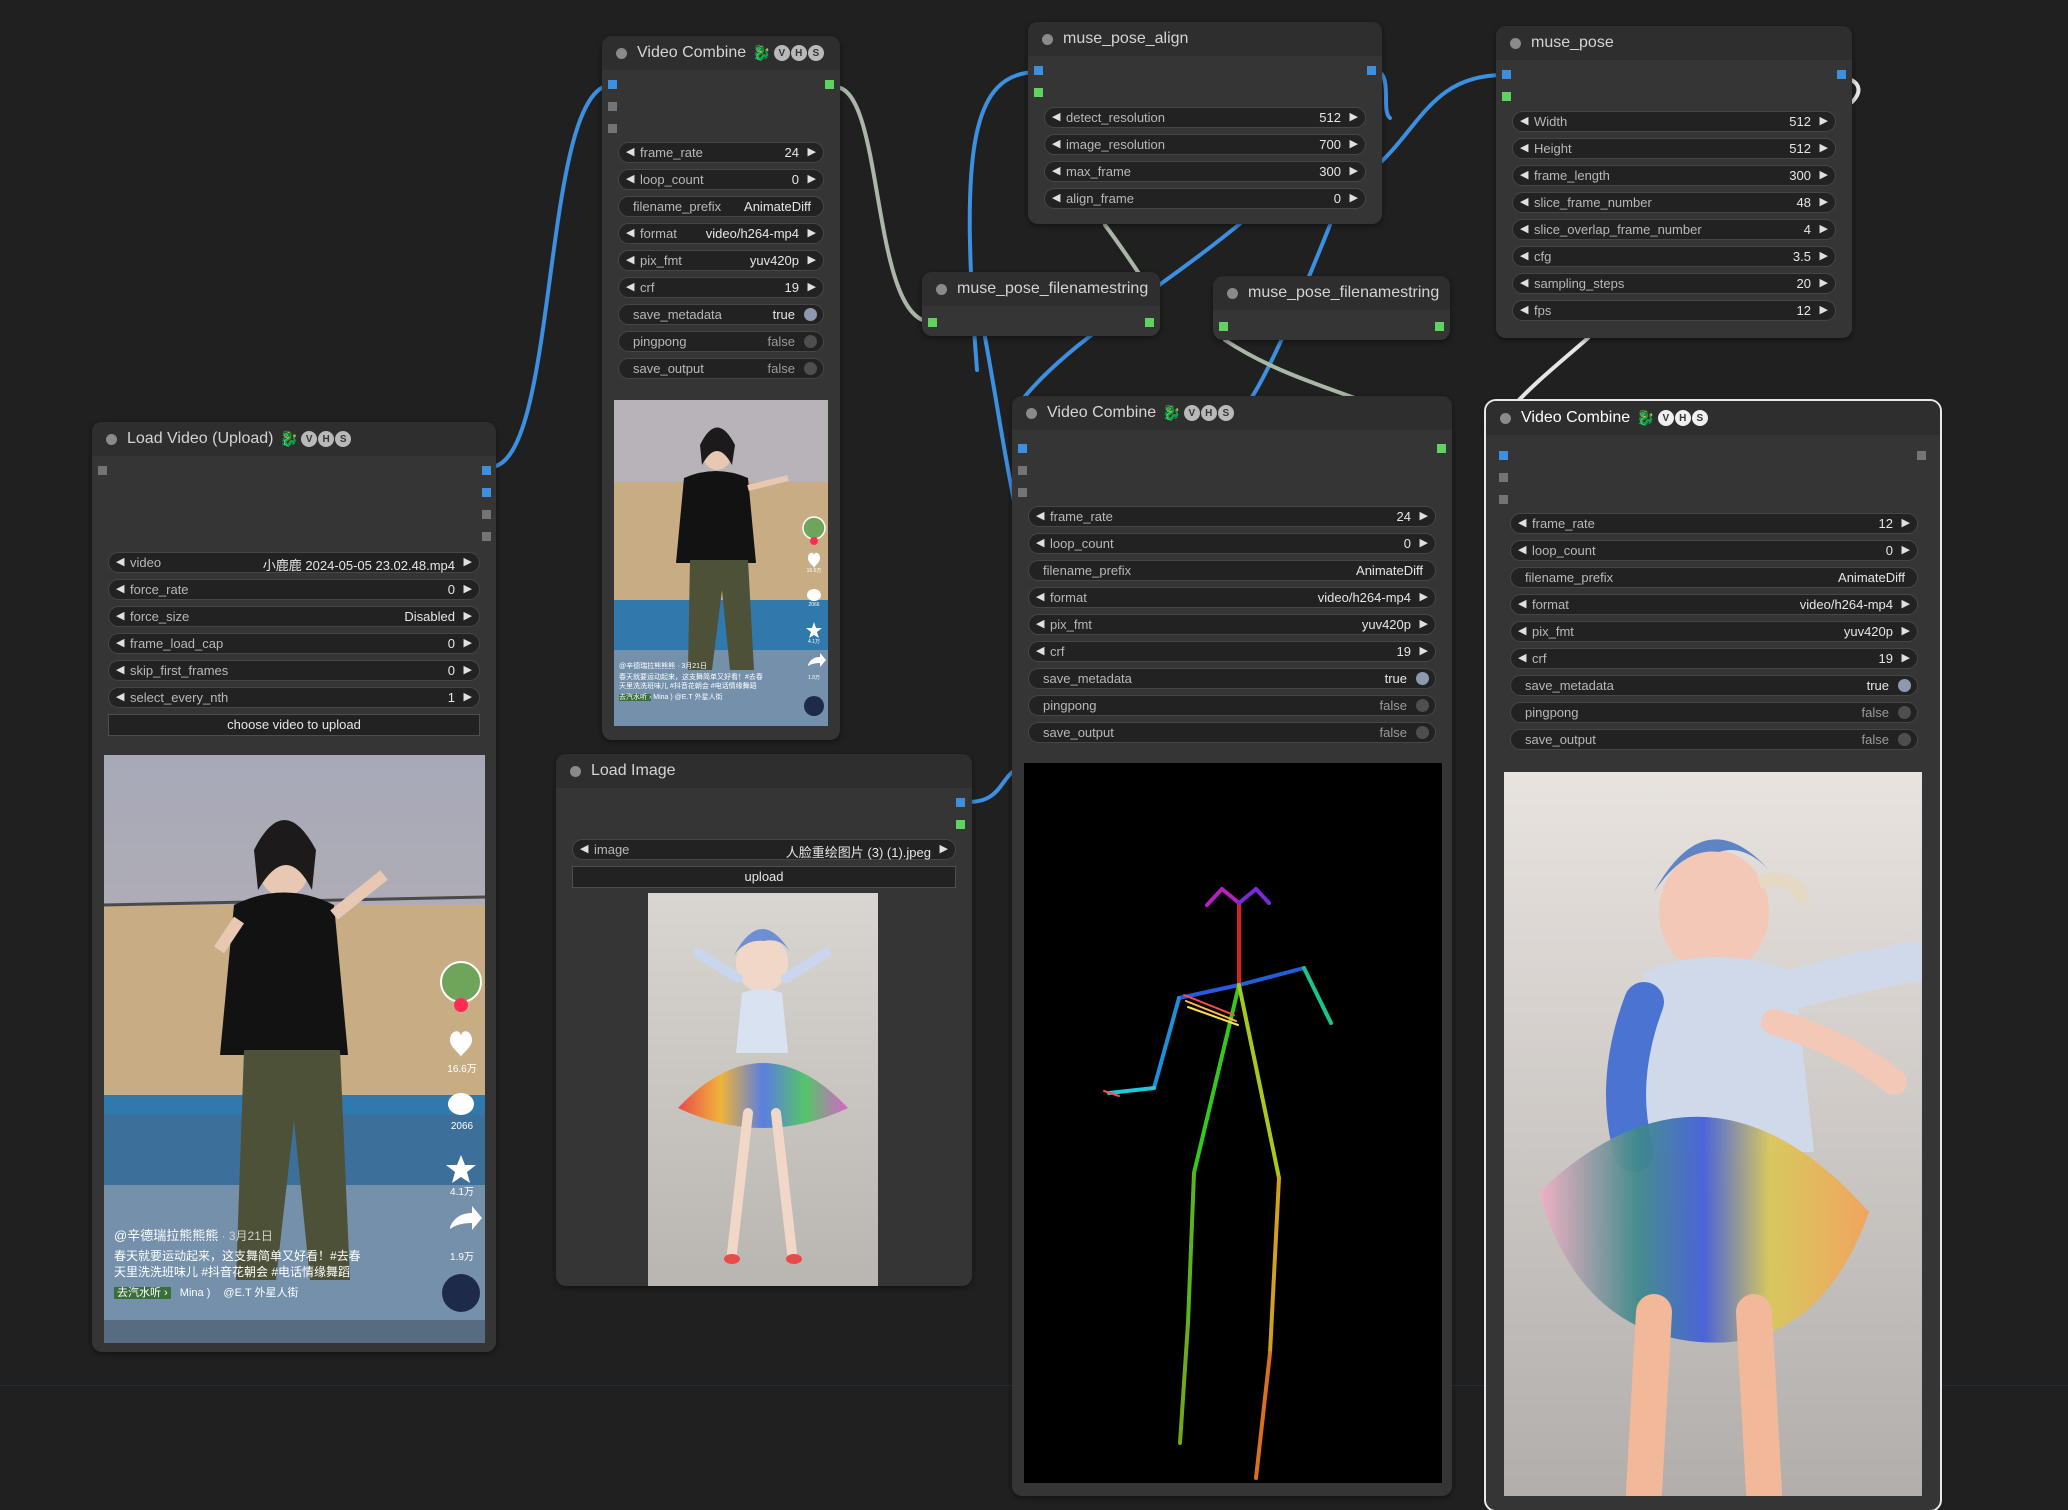 This screenshot has width=2068, height=1510. What do you see at coordinates (721, 314) in the screenshot?
I see `widget-save-metadata: save_metadata true` at bounding box center [721, 314].